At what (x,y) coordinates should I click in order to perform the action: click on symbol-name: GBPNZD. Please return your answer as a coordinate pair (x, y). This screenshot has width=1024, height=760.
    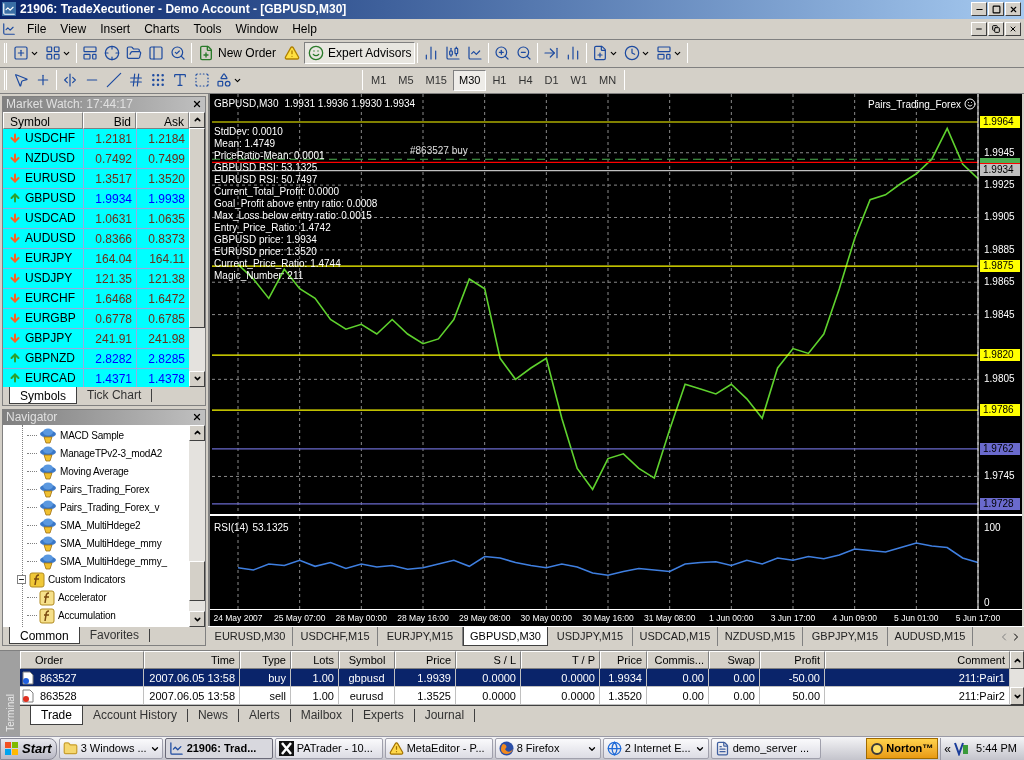
    Looking at the image, I should click on (50, 359).